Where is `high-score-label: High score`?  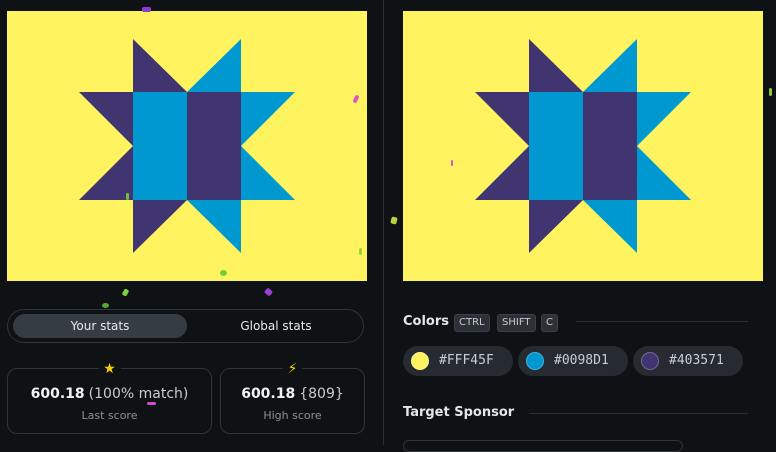
high-score-label: High score is located at coordinates (292, 415).